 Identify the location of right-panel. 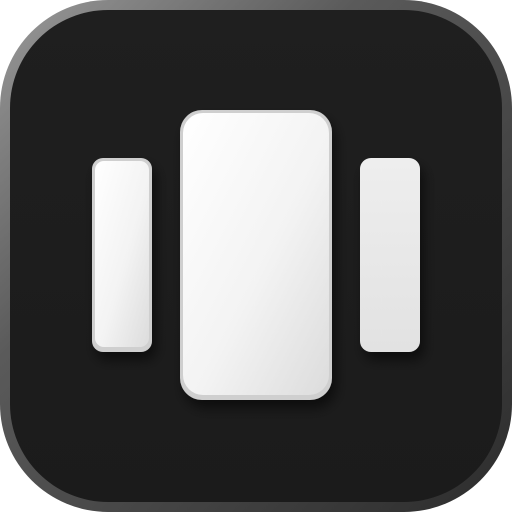
(390, 255).